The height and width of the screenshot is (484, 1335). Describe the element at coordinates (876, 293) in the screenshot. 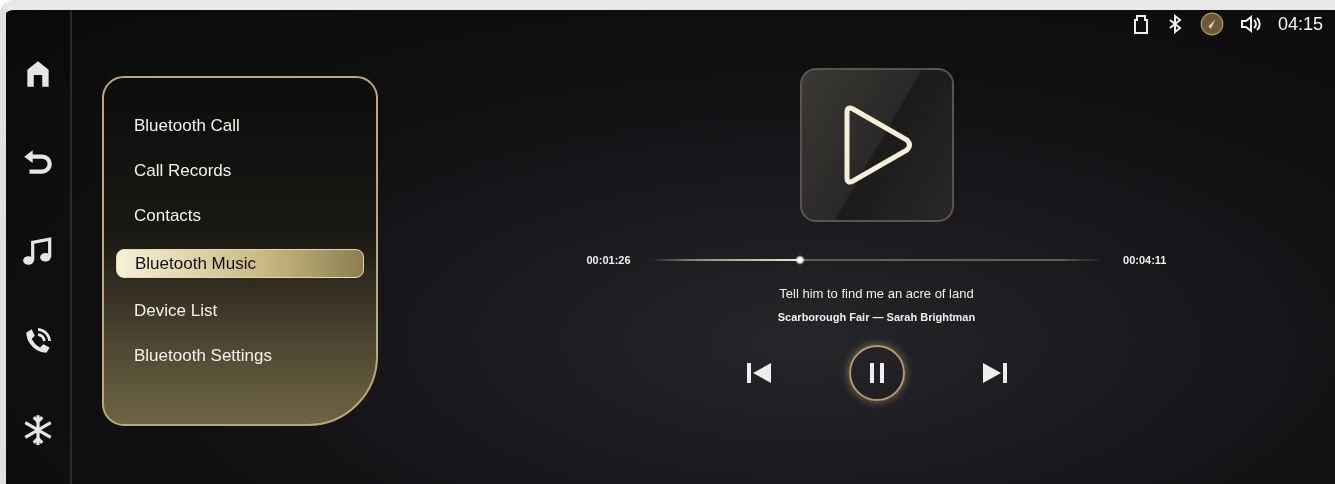

I see `lyric-line: Tell him to find me an acre of land` at that location.